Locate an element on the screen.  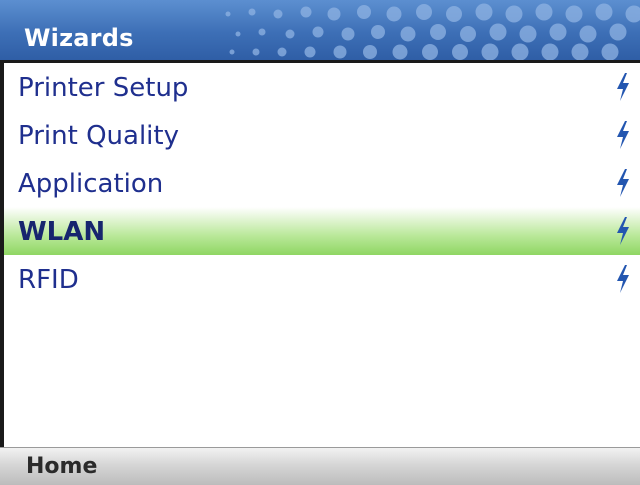
menu-item-printer-setup: Printer Setup is located at coordinates (322, 87).